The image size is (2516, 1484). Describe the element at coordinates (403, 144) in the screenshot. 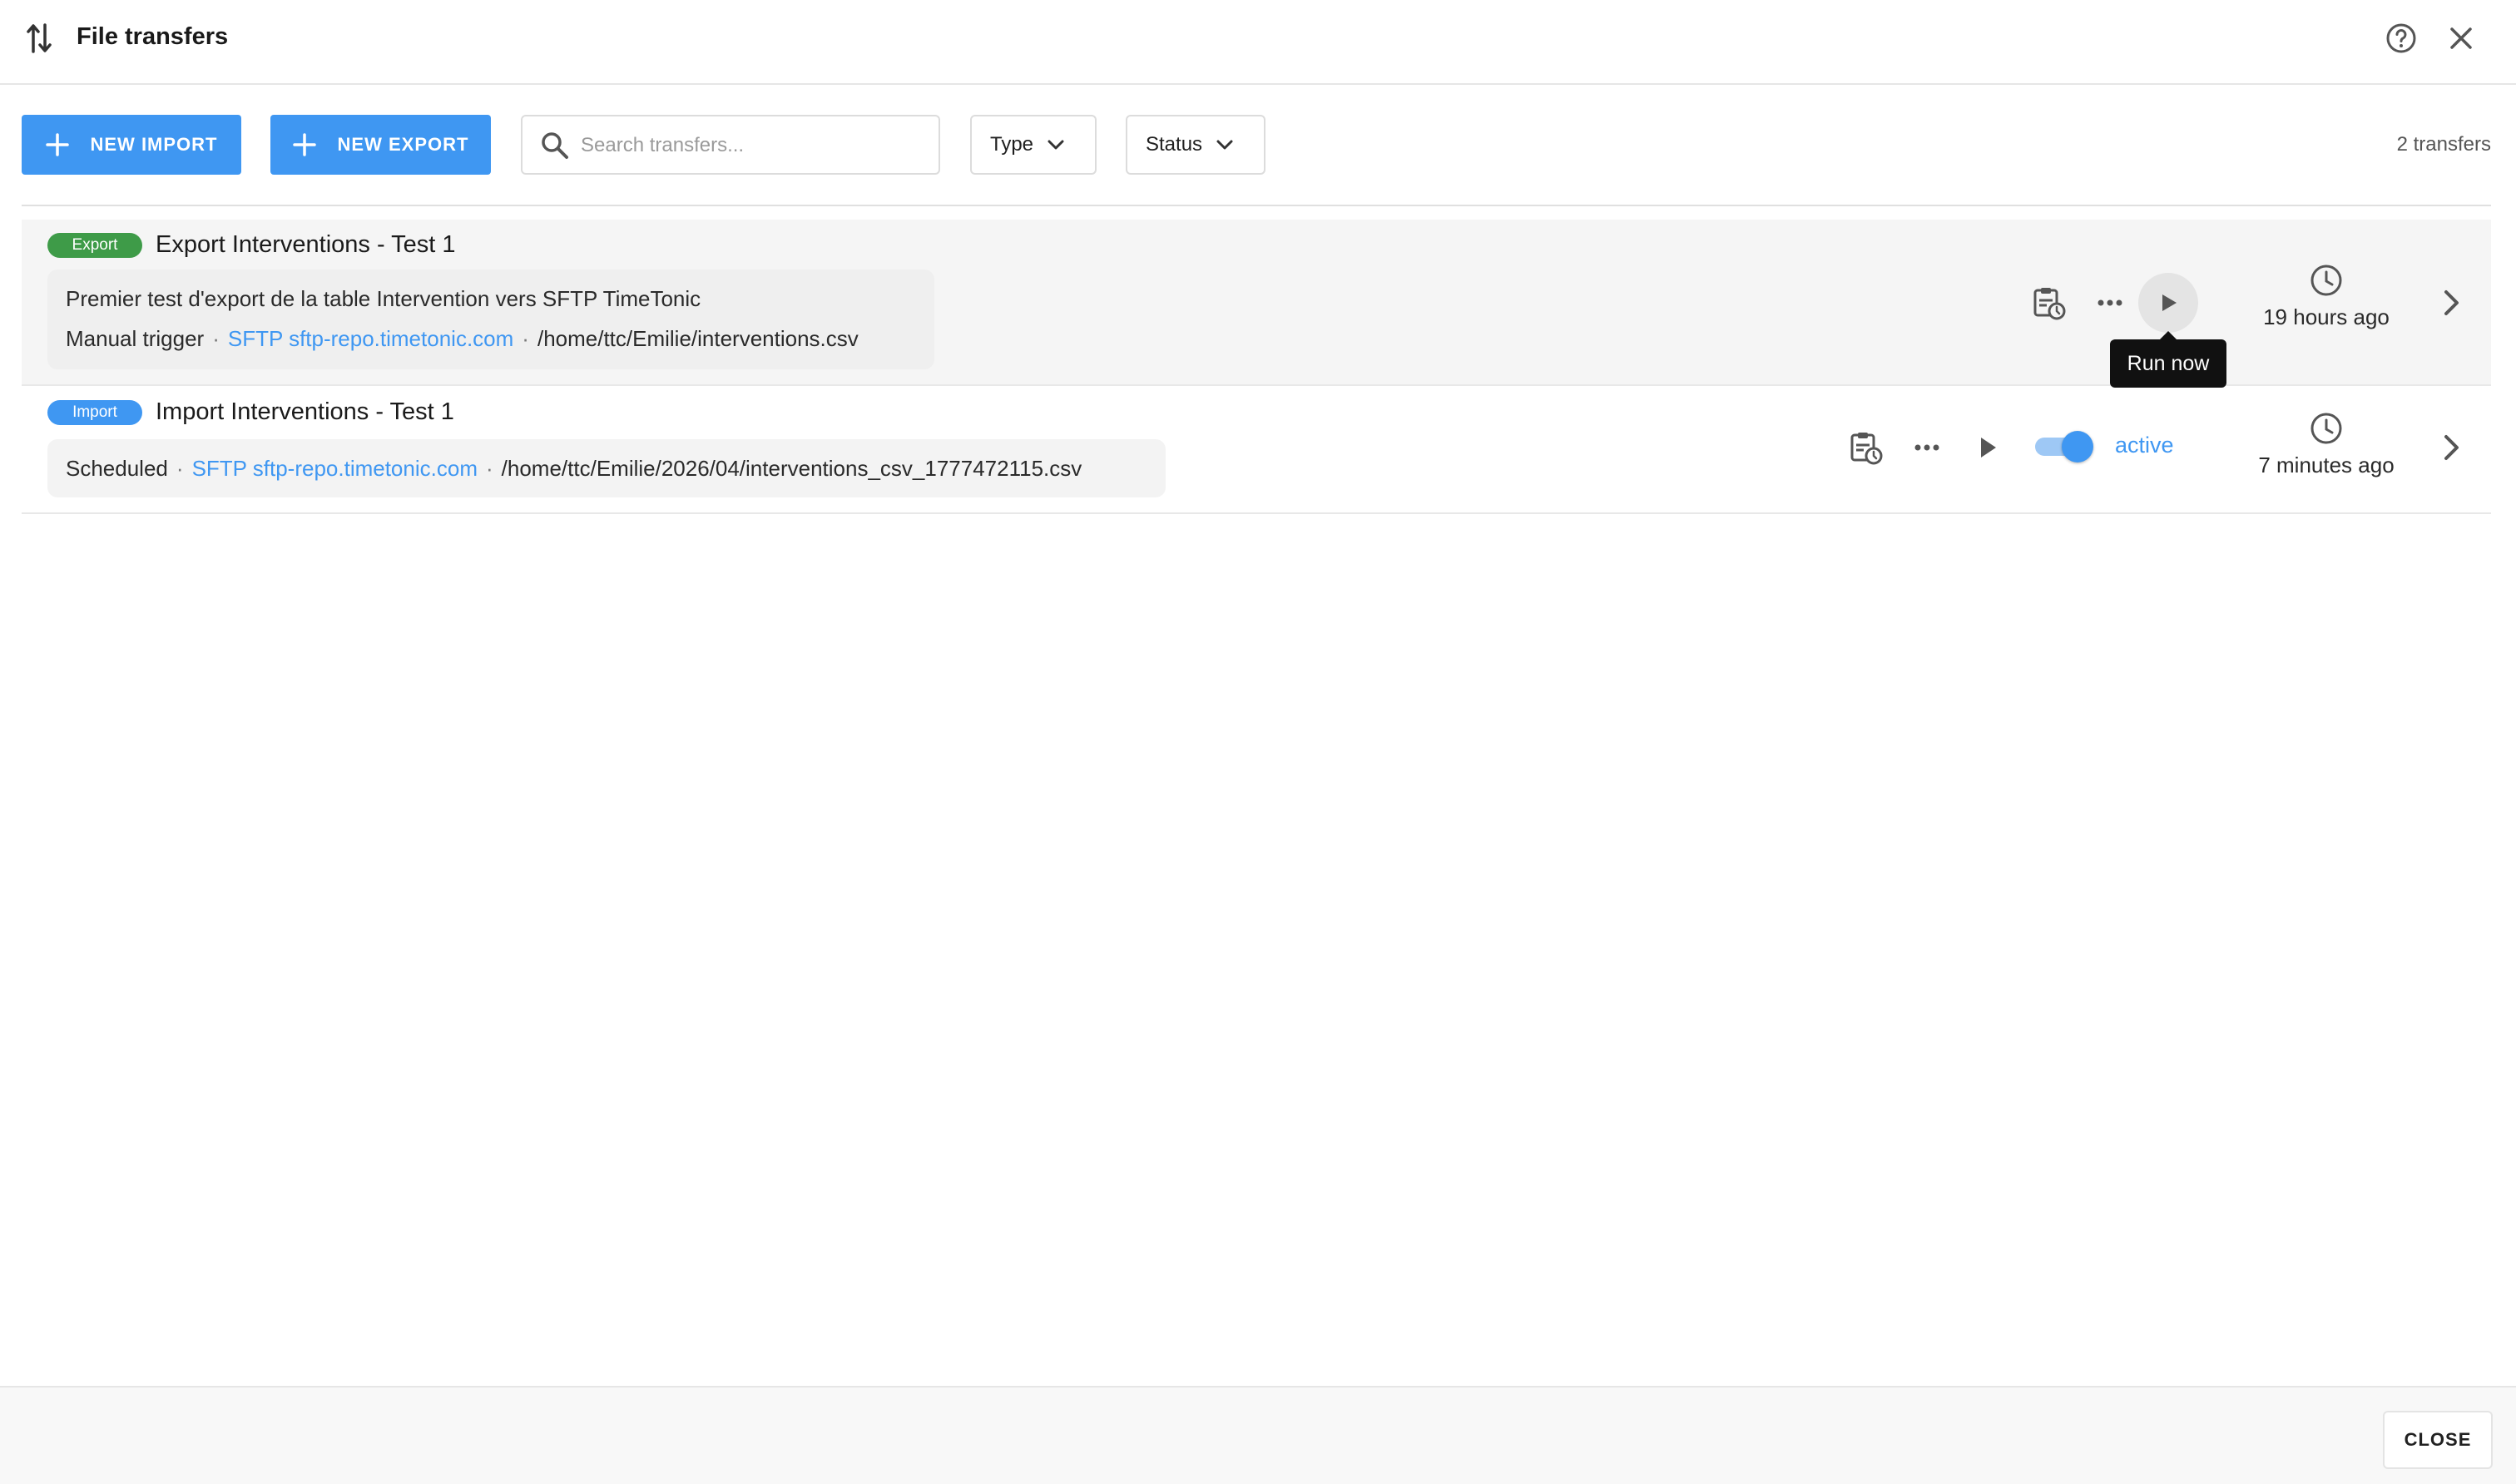

I see `new-export-label: NEW EXPORT` at that location.